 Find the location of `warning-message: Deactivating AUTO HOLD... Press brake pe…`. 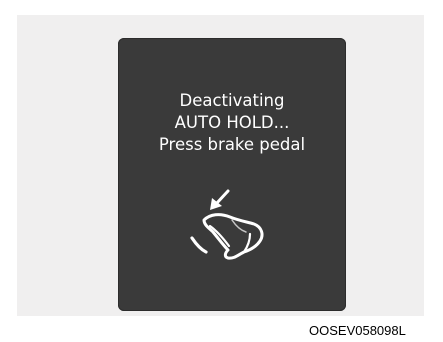

warning-message: Deactivating AUTO HOLD... Press brake pe… is located at coordinates (232, 123).